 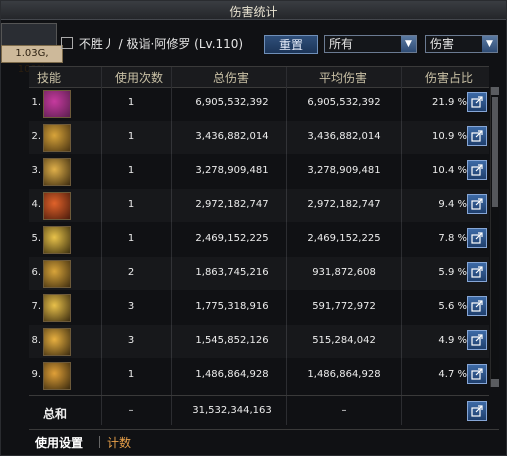 What do you see at coordinates (55, 414) in the screenshot?
I see `total-label: 总和` at bounding box center [55, 414].